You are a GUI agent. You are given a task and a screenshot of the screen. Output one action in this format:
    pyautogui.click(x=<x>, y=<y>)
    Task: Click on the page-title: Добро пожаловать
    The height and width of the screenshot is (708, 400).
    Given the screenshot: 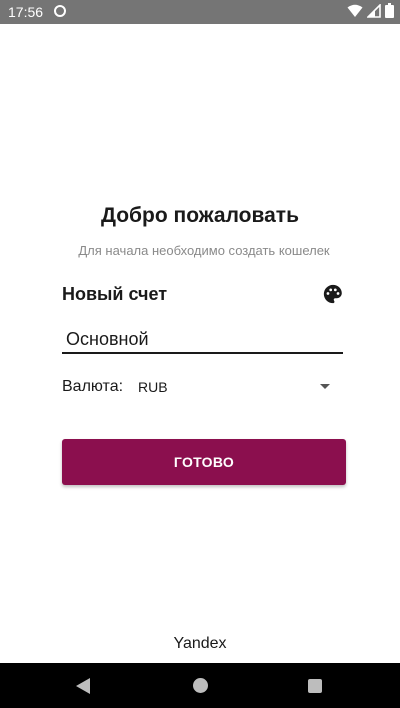 What is the action you would take?
    pyautogui.click(x=200, y=215)
    